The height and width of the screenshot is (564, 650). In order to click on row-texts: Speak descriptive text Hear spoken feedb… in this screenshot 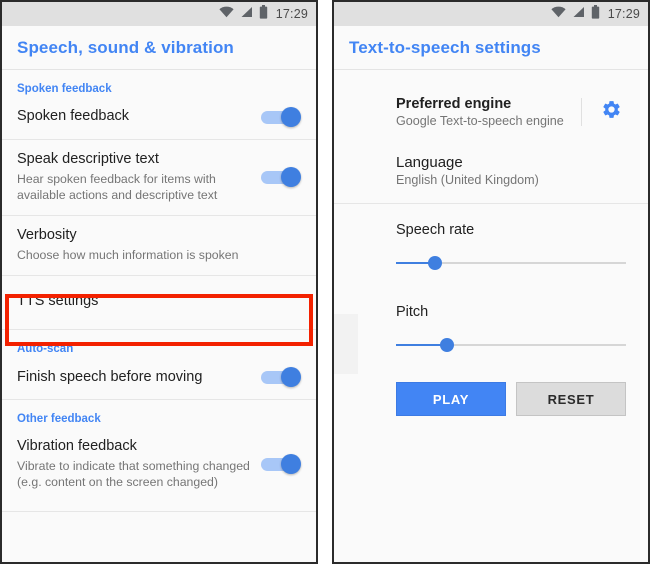, I will do `click(139, 176)`.